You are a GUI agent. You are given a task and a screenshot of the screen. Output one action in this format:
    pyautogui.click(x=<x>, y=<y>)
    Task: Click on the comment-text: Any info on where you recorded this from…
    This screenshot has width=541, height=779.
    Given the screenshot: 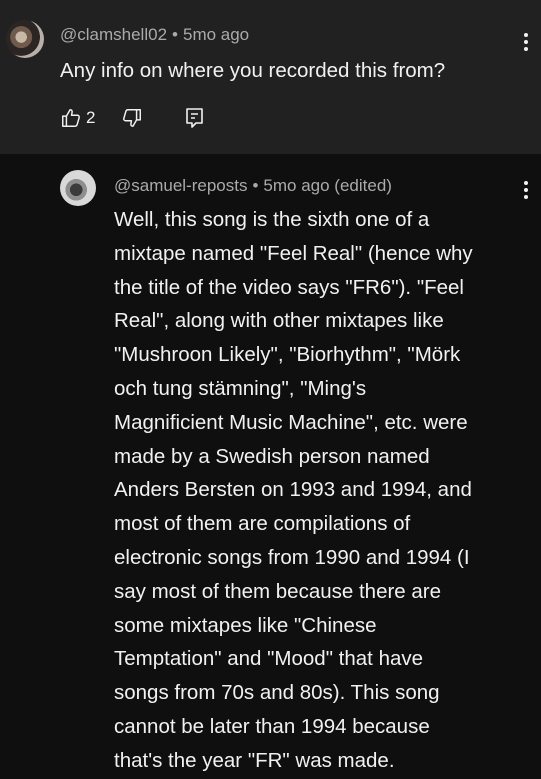 What is the action you would take?
    pyautogui.click(x=253, y=70)
    